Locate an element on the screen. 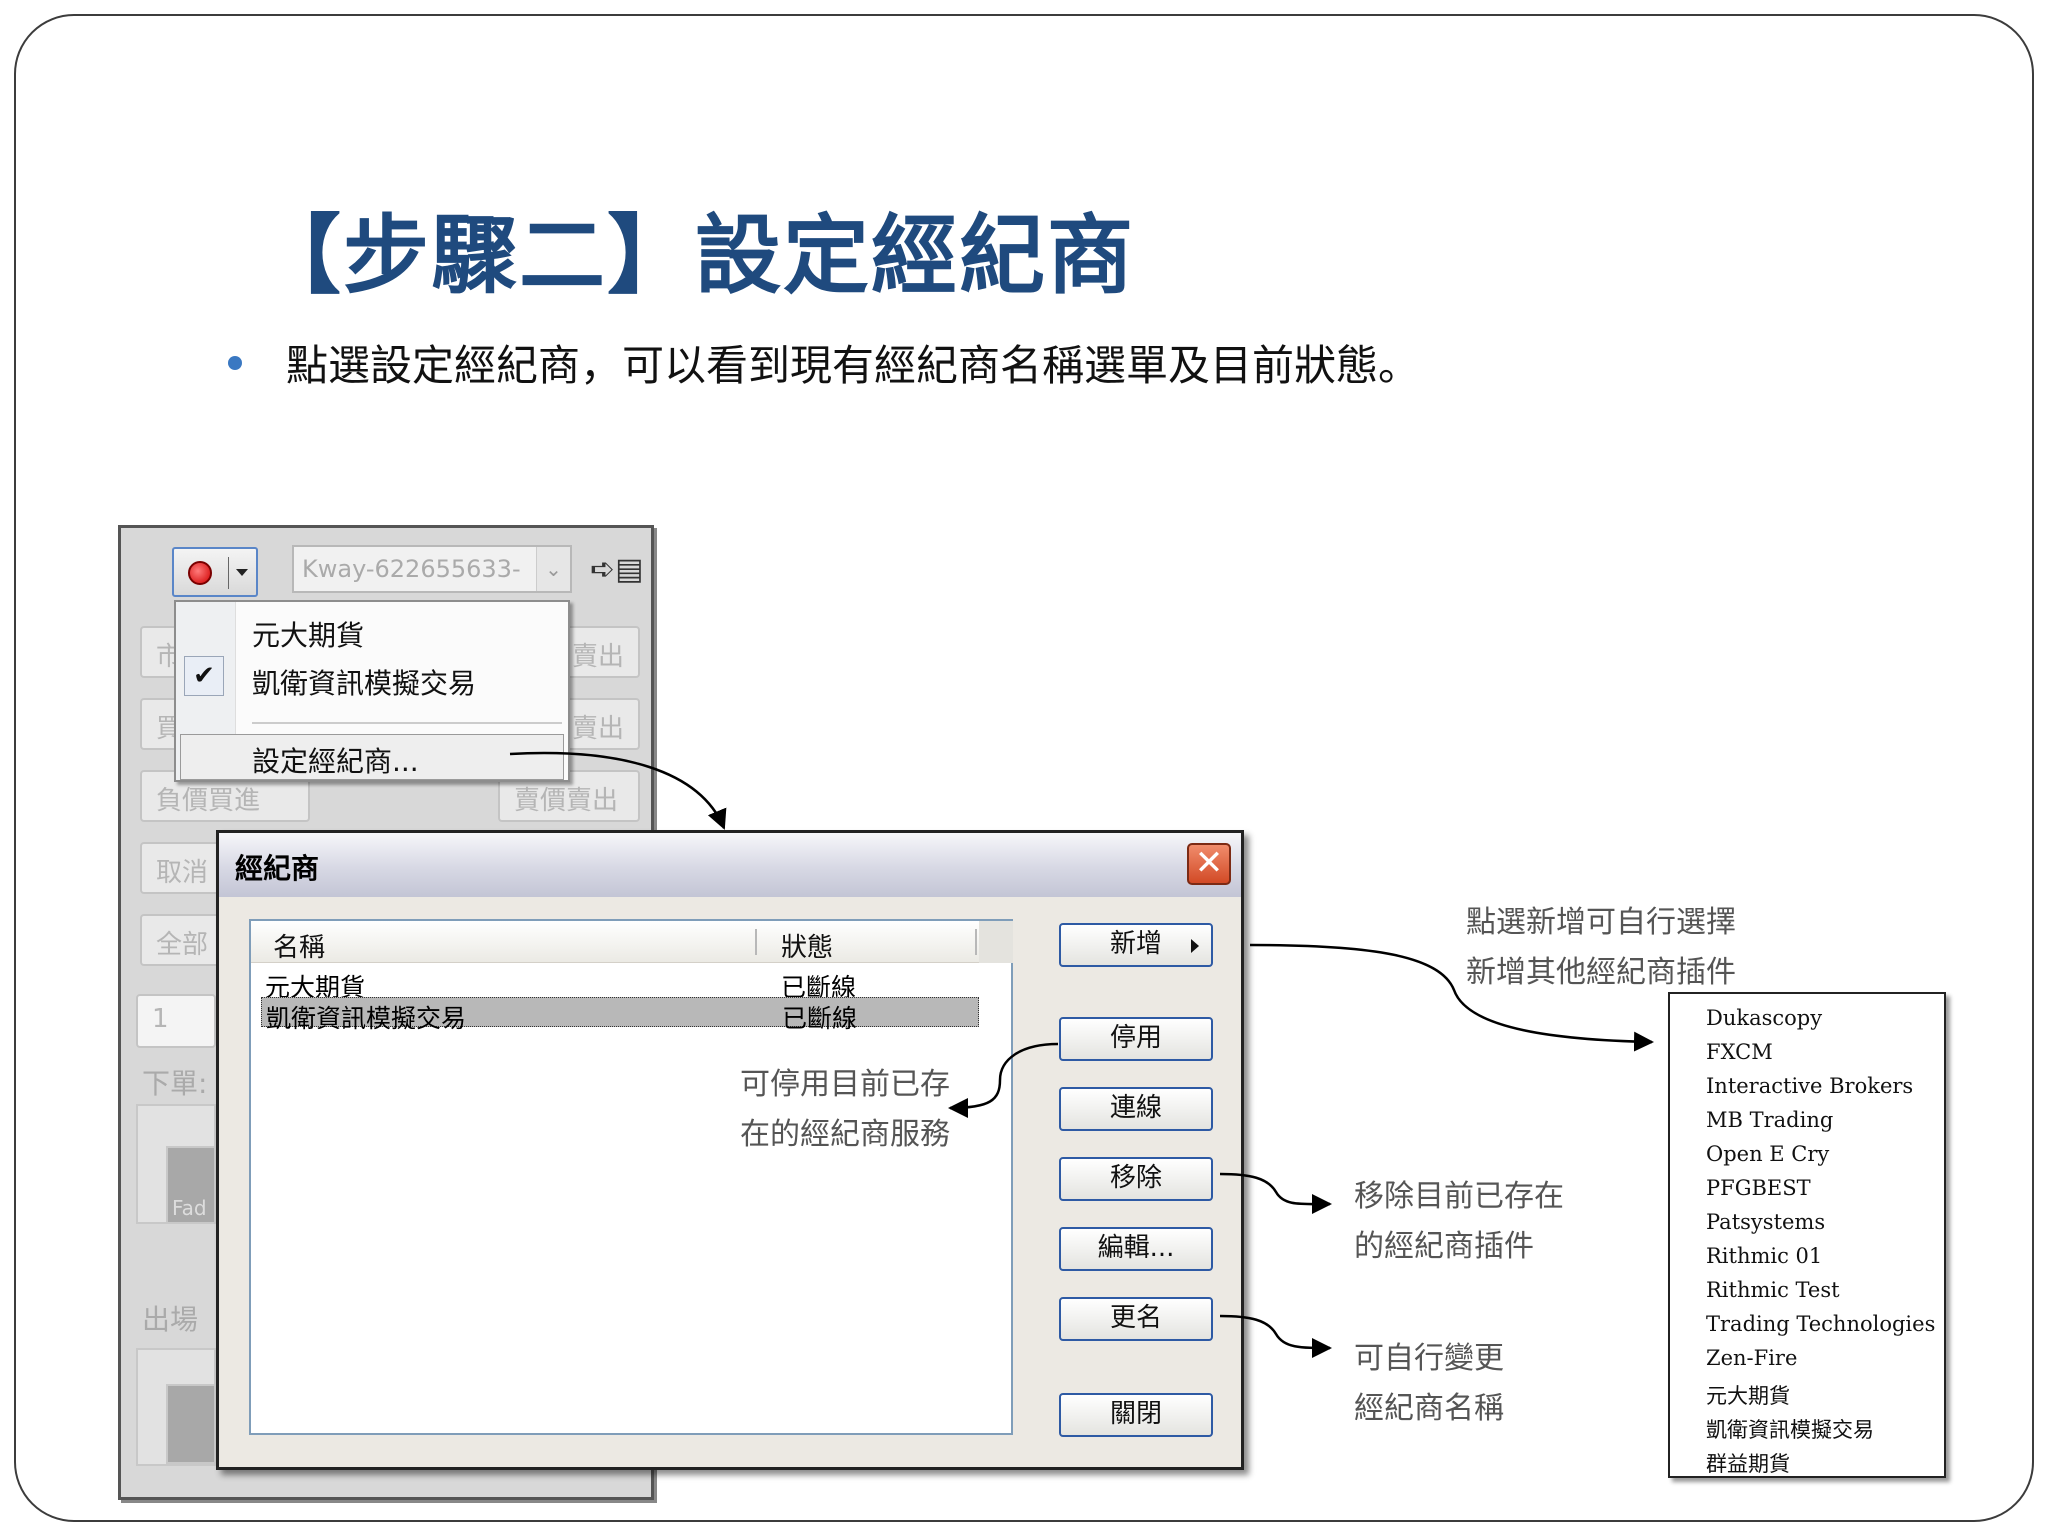  dialog-title: 經紀商 is located at coordinates (277, 868).